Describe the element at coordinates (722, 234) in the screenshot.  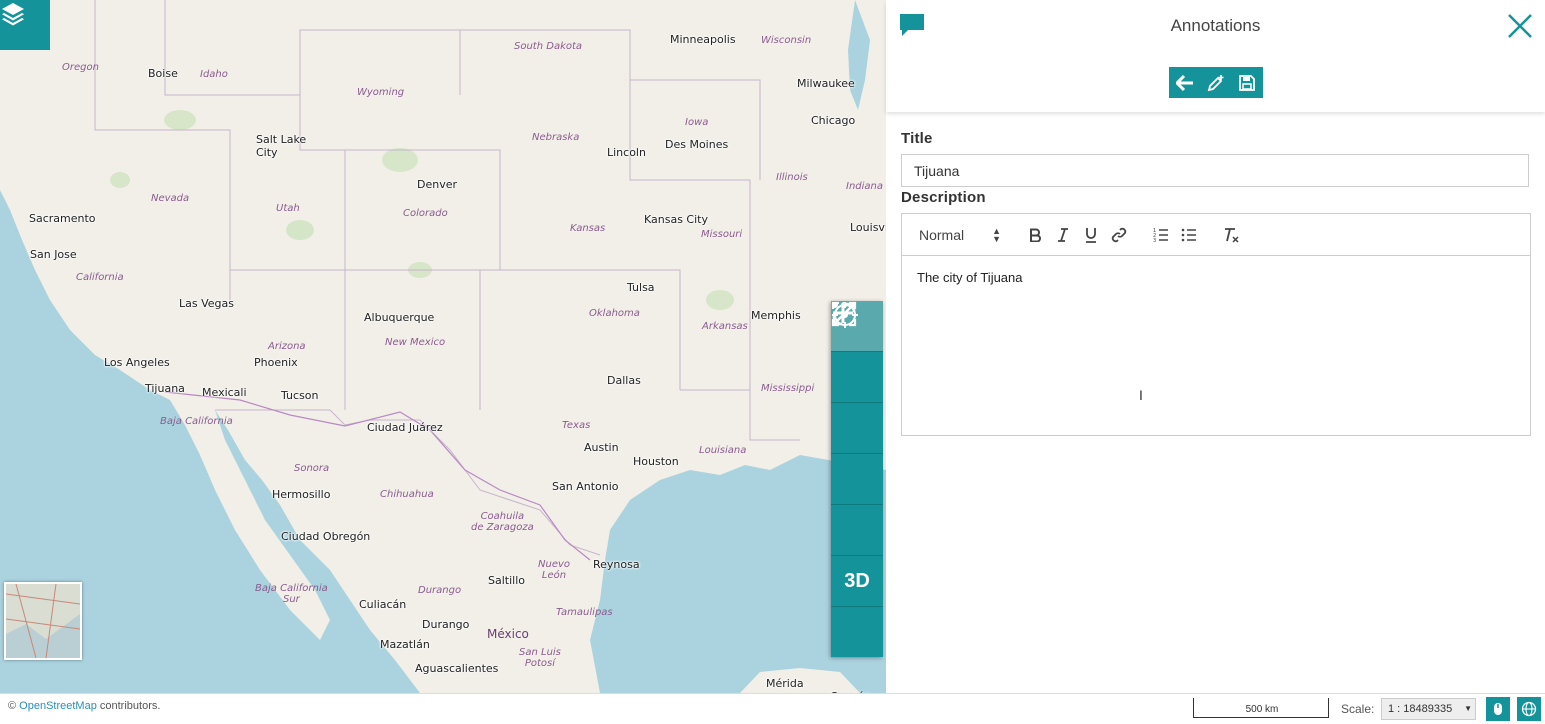
I see `state-label: Missouri` at that location.